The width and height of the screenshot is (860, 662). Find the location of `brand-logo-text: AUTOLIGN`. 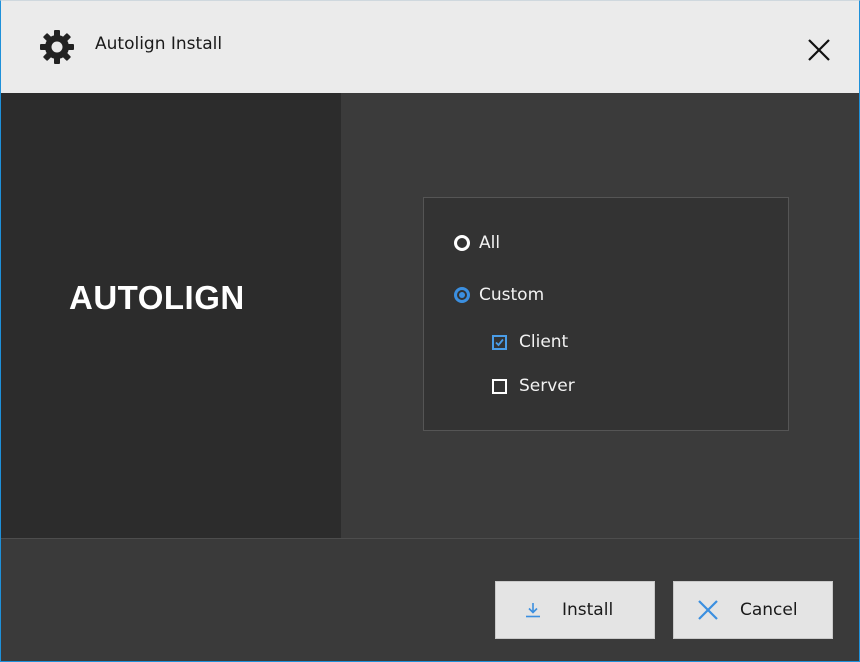

brand-logo-text: AUTOLIGN is located at coordinates (157, 297).